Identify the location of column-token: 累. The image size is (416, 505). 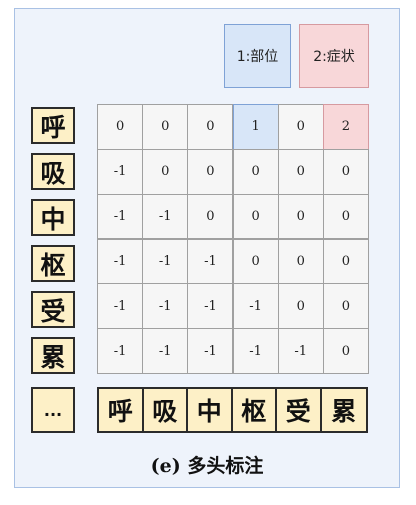
(344, 411).